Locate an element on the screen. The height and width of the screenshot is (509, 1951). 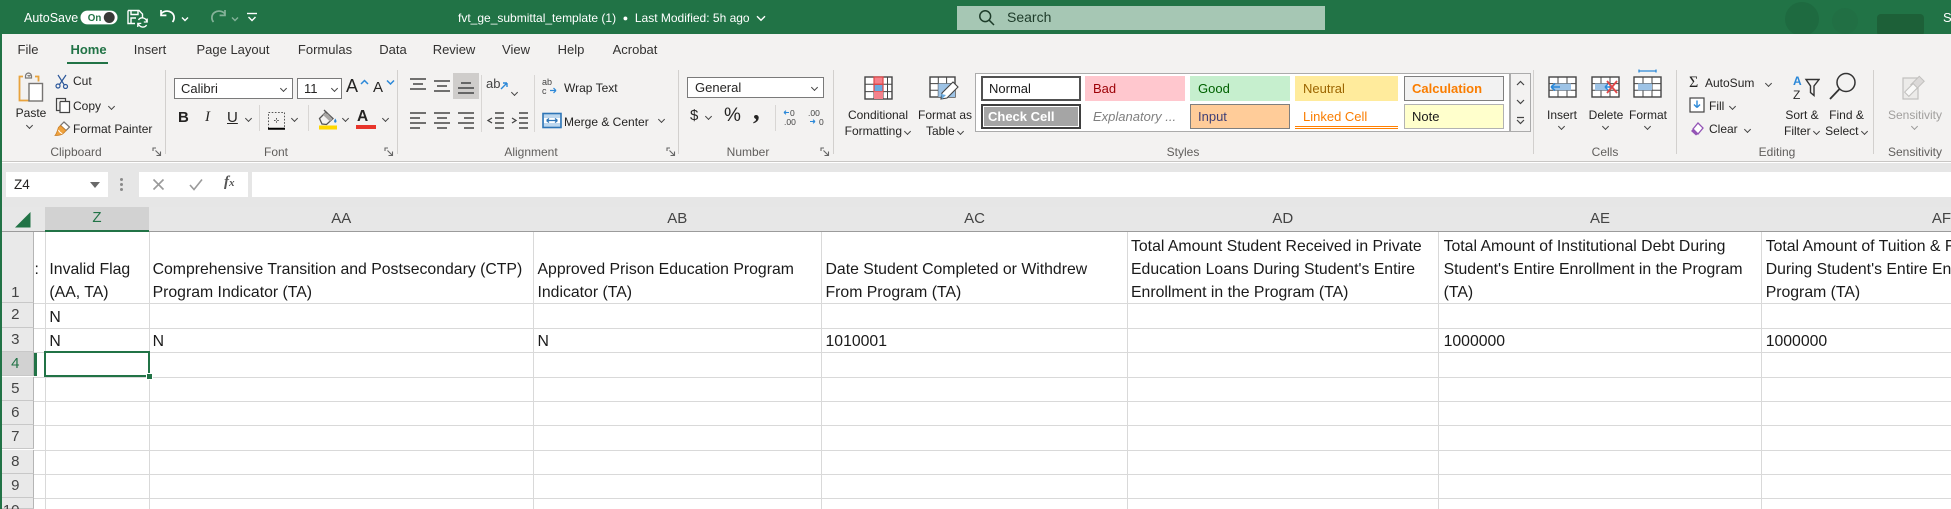
svg-text: c is located at coordinates (544, 91).